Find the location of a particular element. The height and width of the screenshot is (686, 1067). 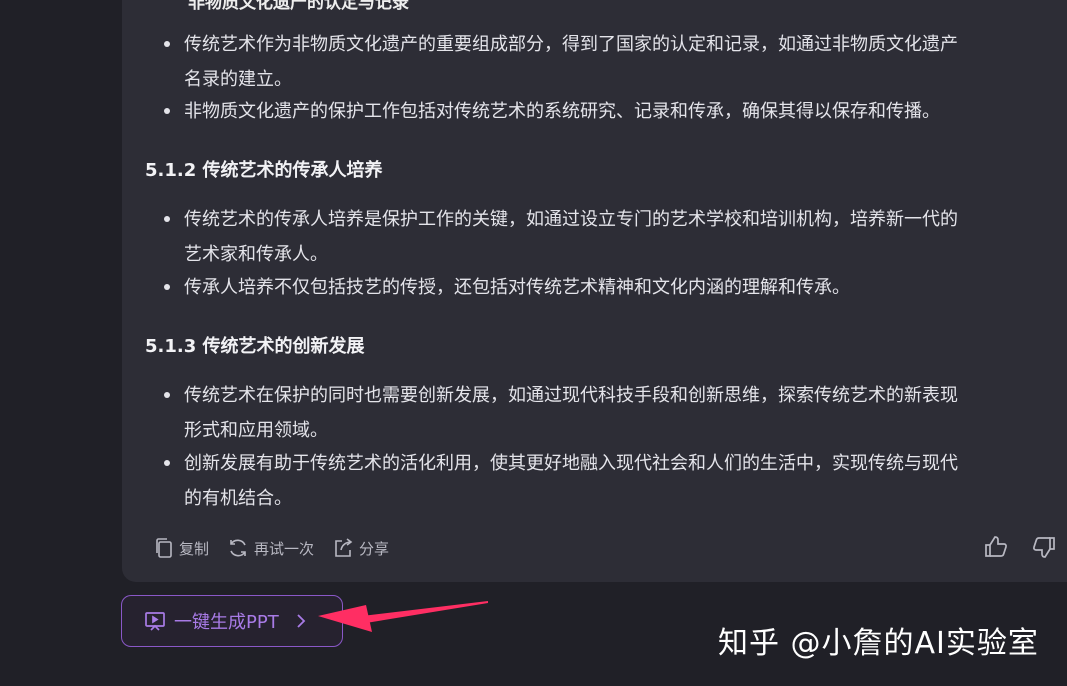

thumbs-down-button is located at coordinates (1044, 549).